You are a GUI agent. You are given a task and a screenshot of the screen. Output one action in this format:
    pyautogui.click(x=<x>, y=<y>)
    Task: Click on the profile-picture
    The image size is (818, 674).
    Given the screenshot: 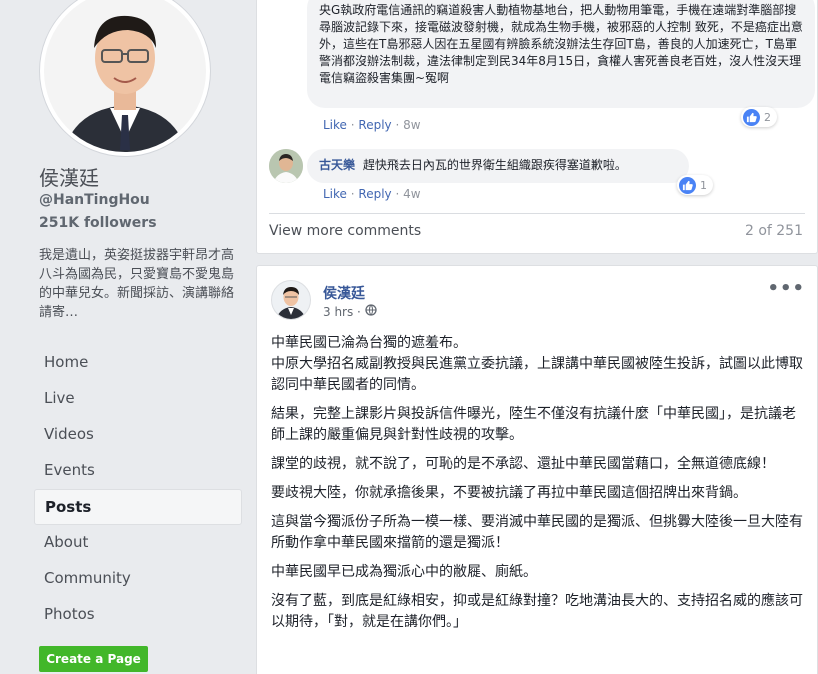 What is the action you would take?
    pyautogui.click(x=125, y=78)
    